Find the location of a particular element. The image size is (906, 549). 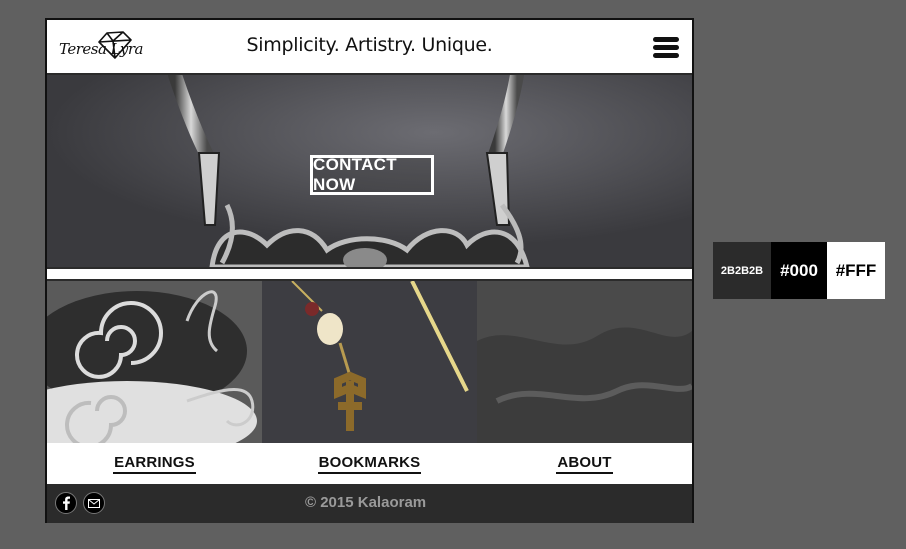

swatch-label: 2B2B2B is located at coordinates (742, 270).